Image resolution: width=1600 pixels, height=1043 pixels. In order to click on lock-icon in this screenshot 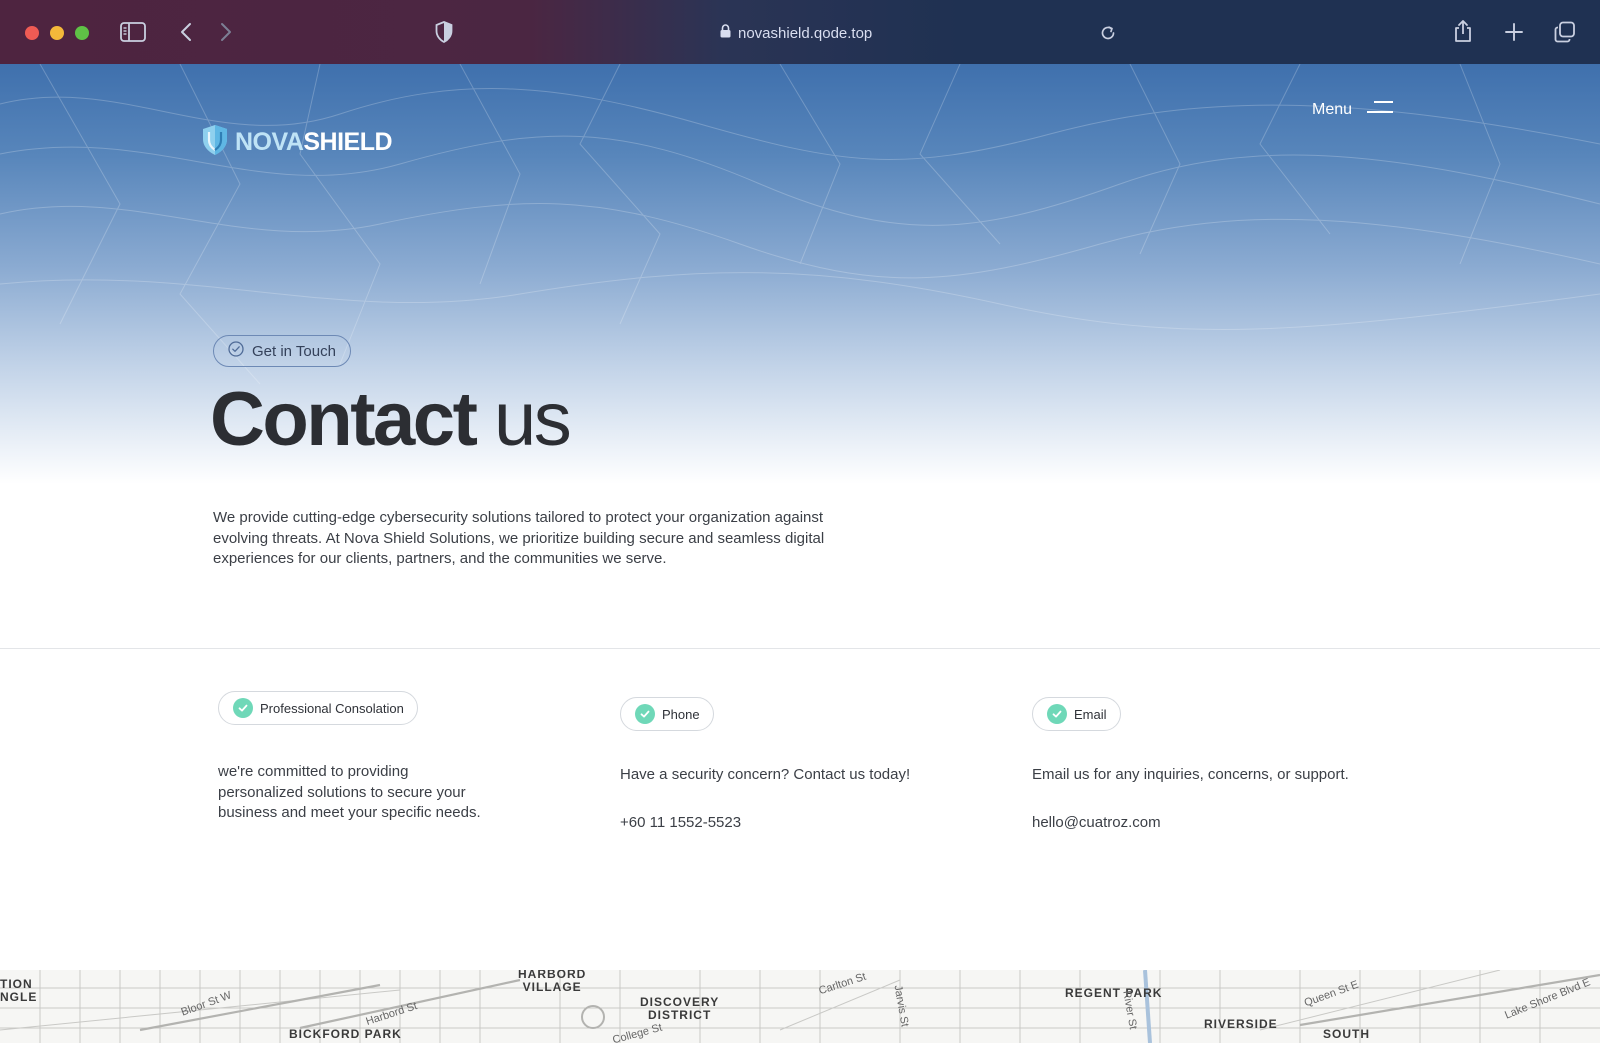, I will do `click(725, 33)`.